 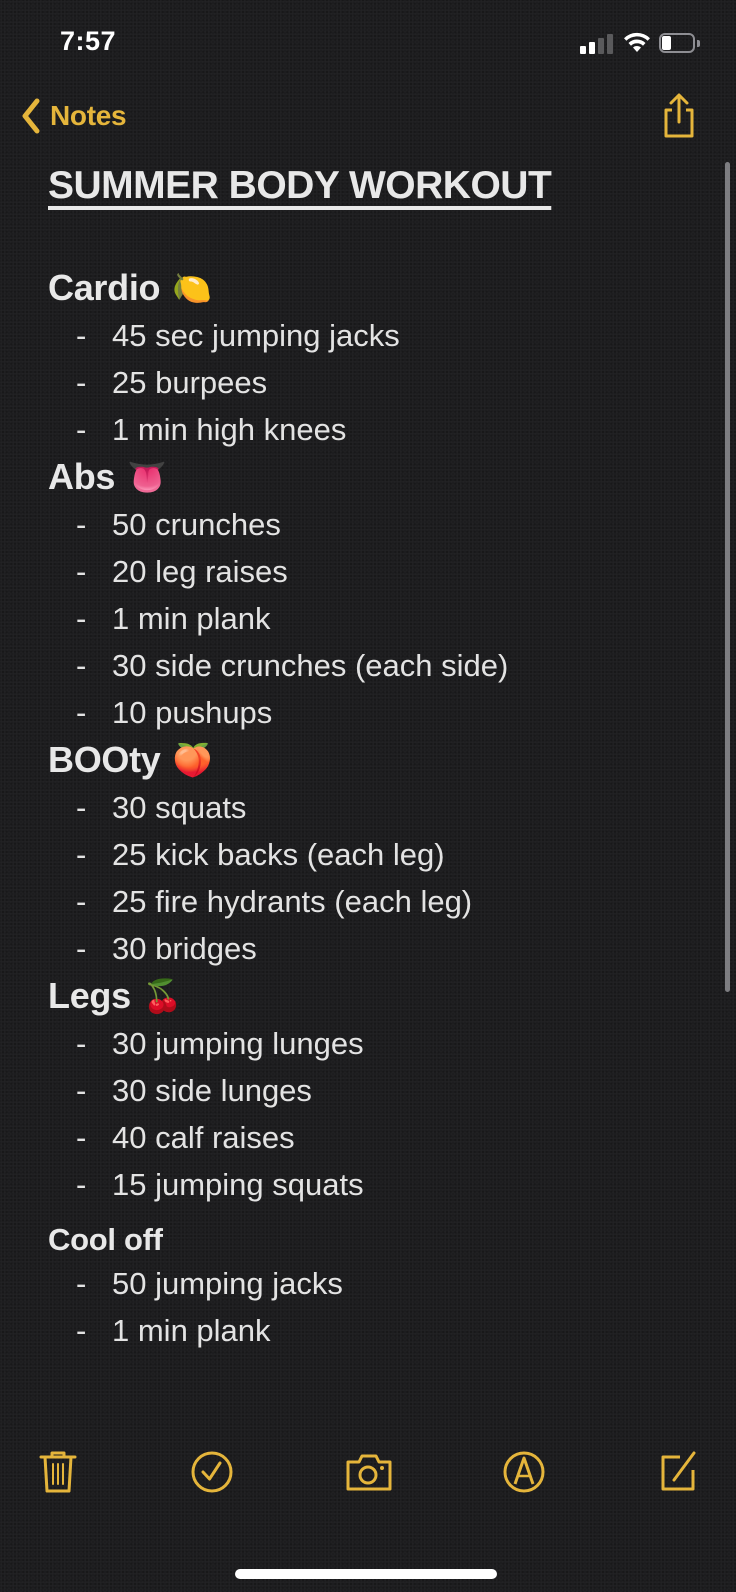 I want to click on back-label: Notes, so click(x=88, y=115).